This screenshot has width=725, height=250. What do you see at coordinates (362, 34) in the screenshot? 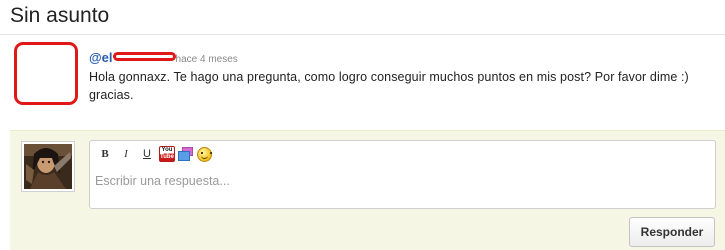
I see `title-divider` at bounding box center [362, 34].